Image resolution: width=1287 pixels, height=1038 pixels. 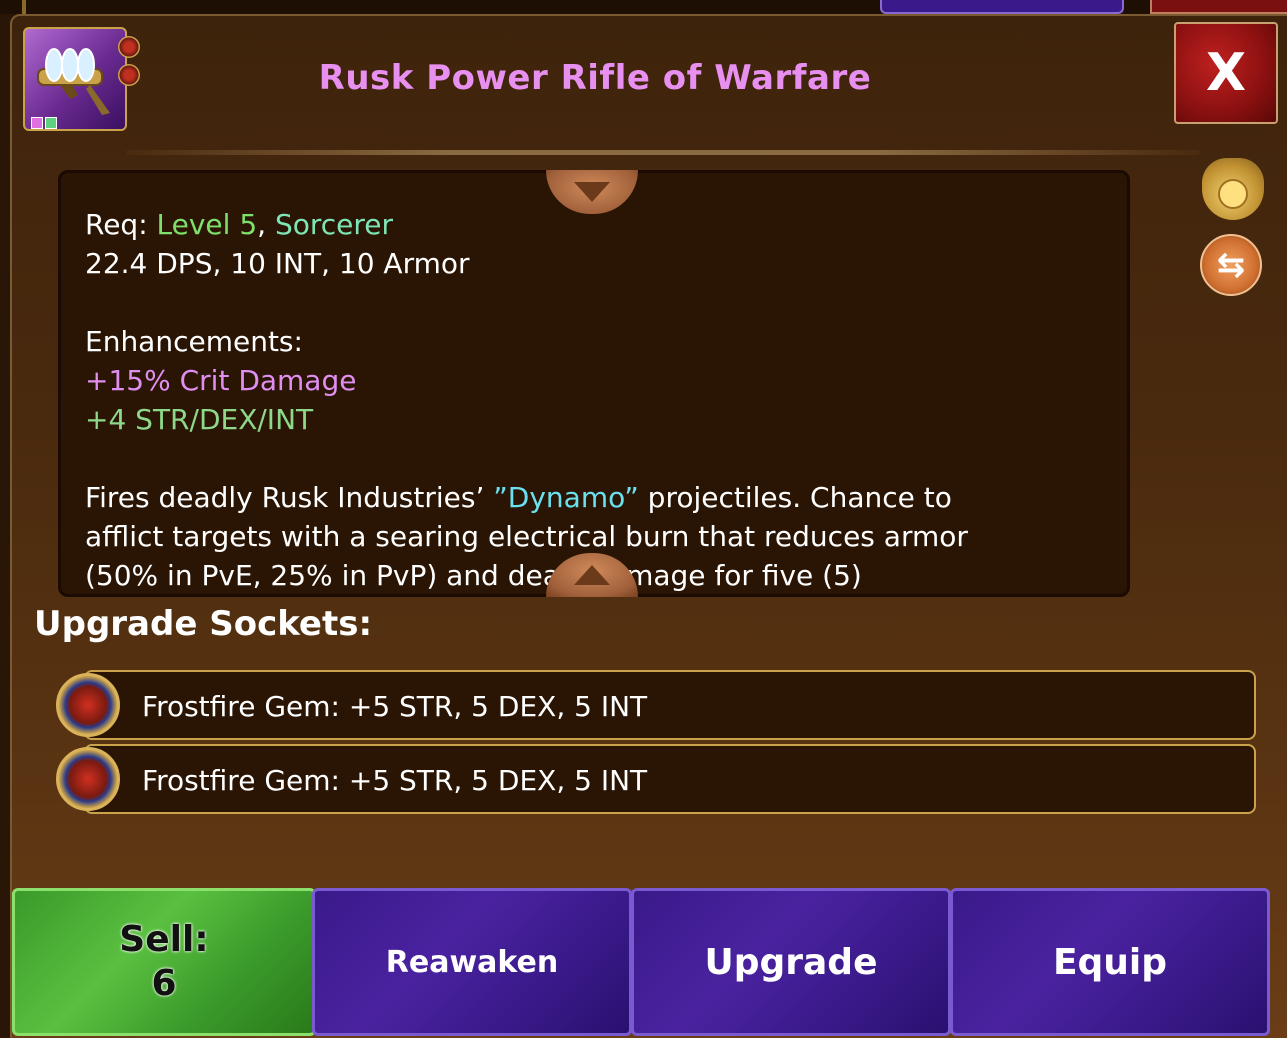 What do you see at coordinates (472, 962) in the screenshot?
I see `reawaken-button: Reawaken` at bounding box center [472, 962].